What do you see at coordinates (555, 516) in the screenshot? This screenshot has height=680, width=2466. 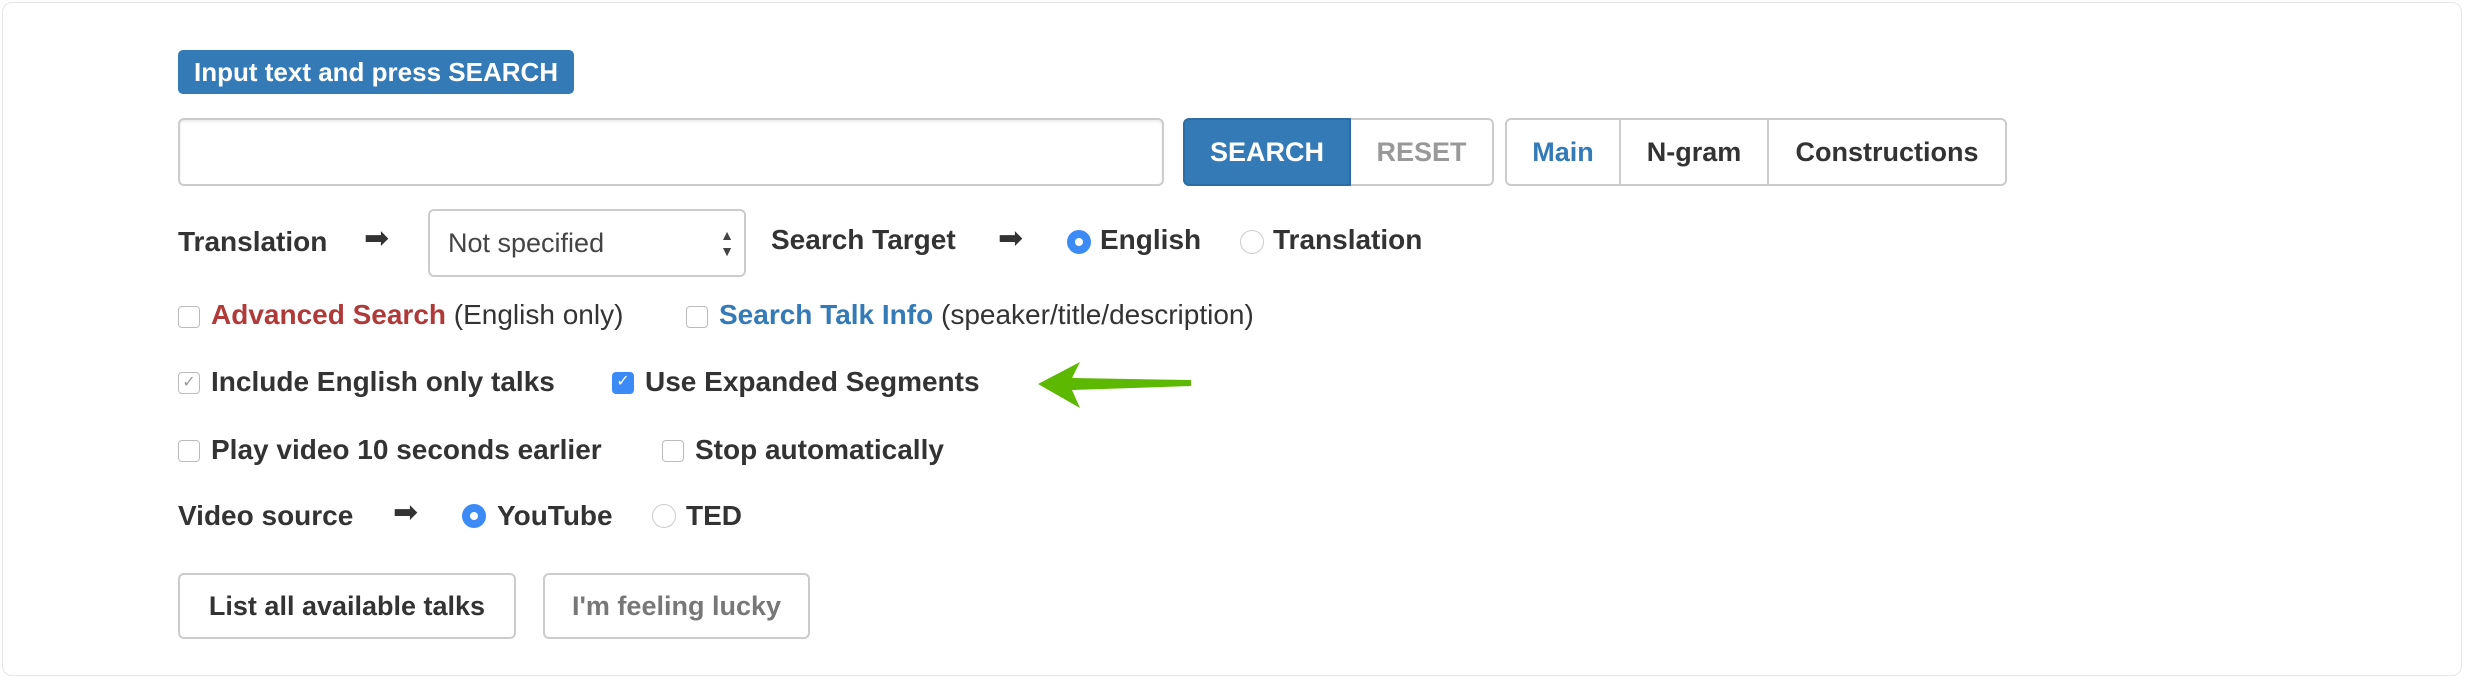 I see `radio-youtube-label: YouTube` at bounding box center [555, 516].